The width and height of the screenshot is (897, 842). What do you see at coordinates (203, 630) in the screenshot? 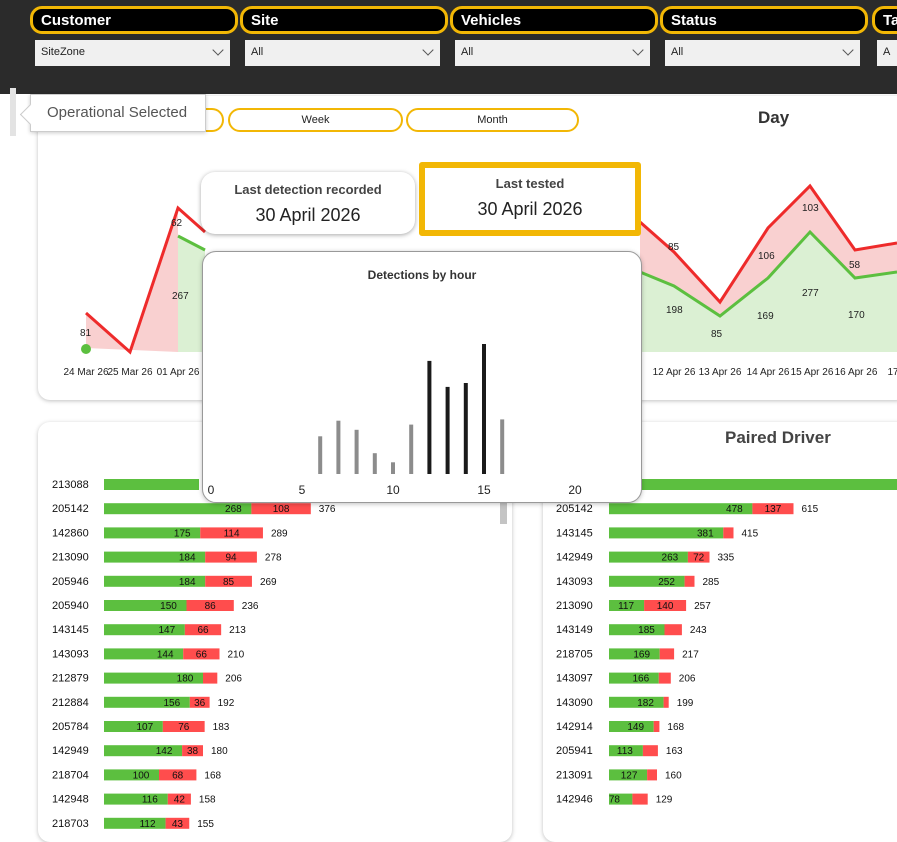
I see `bar-red-label: 66` at bounding box center [203, 630].